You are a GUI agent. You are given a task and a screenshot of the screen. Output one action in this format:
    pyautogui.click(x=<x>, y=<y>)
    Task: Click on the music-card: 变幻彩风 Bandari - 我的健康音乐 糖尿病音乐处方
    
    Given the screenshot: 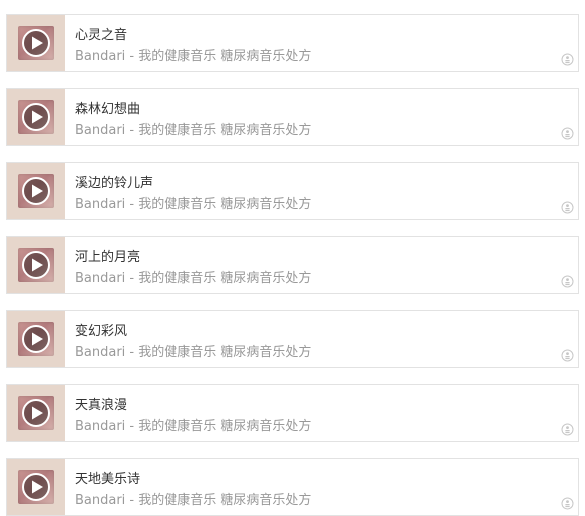 What is the action you would take?
    pyautogui.click(x=292, y=339)
    